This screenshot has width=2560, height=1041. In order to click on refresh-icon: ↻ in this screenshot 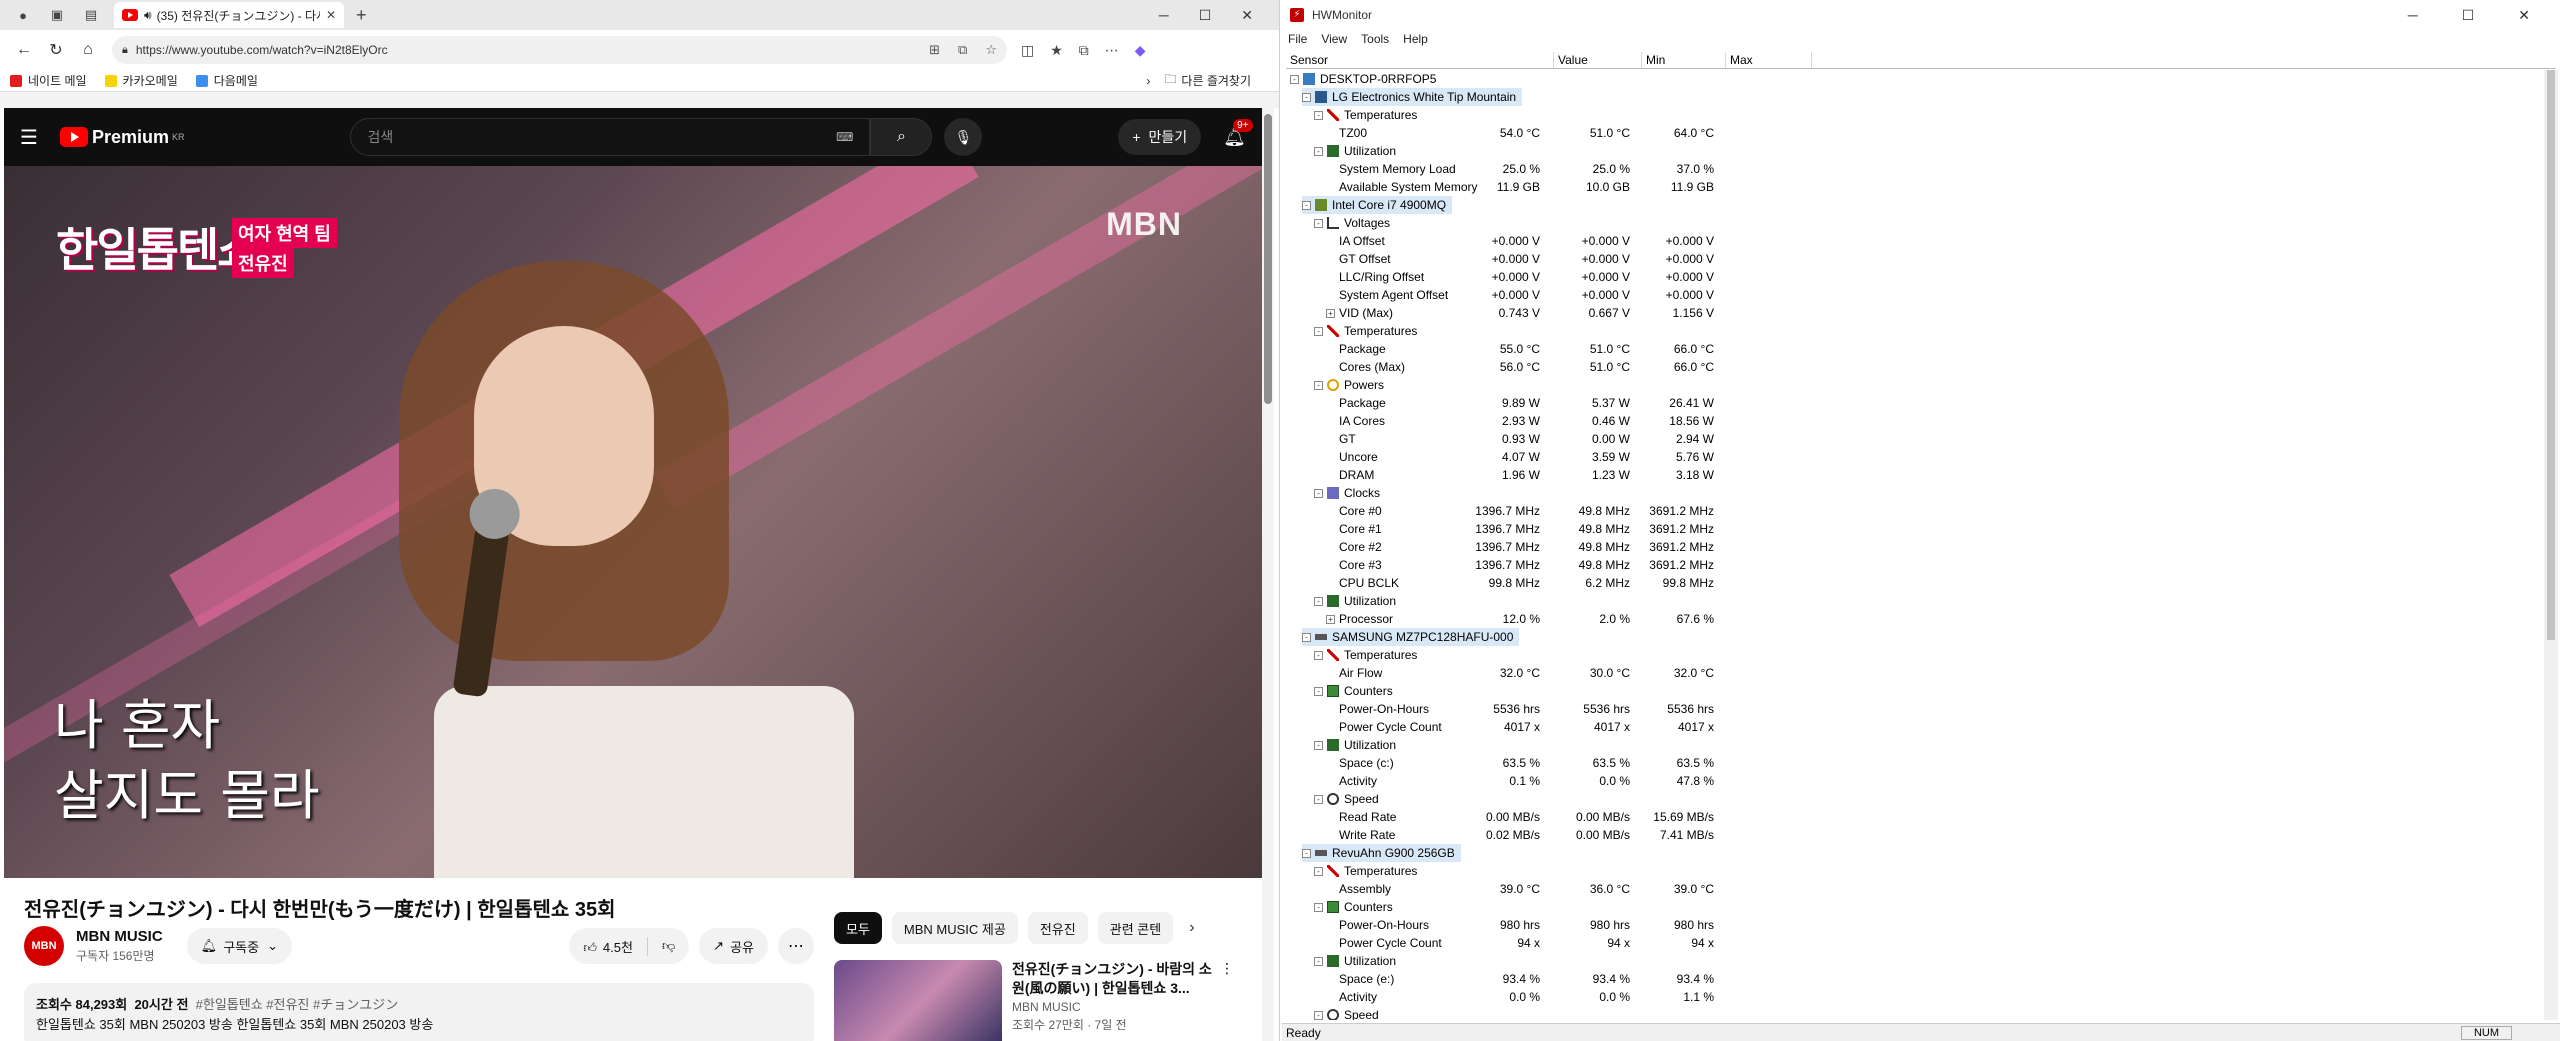, I will do `click(56, 50)`.